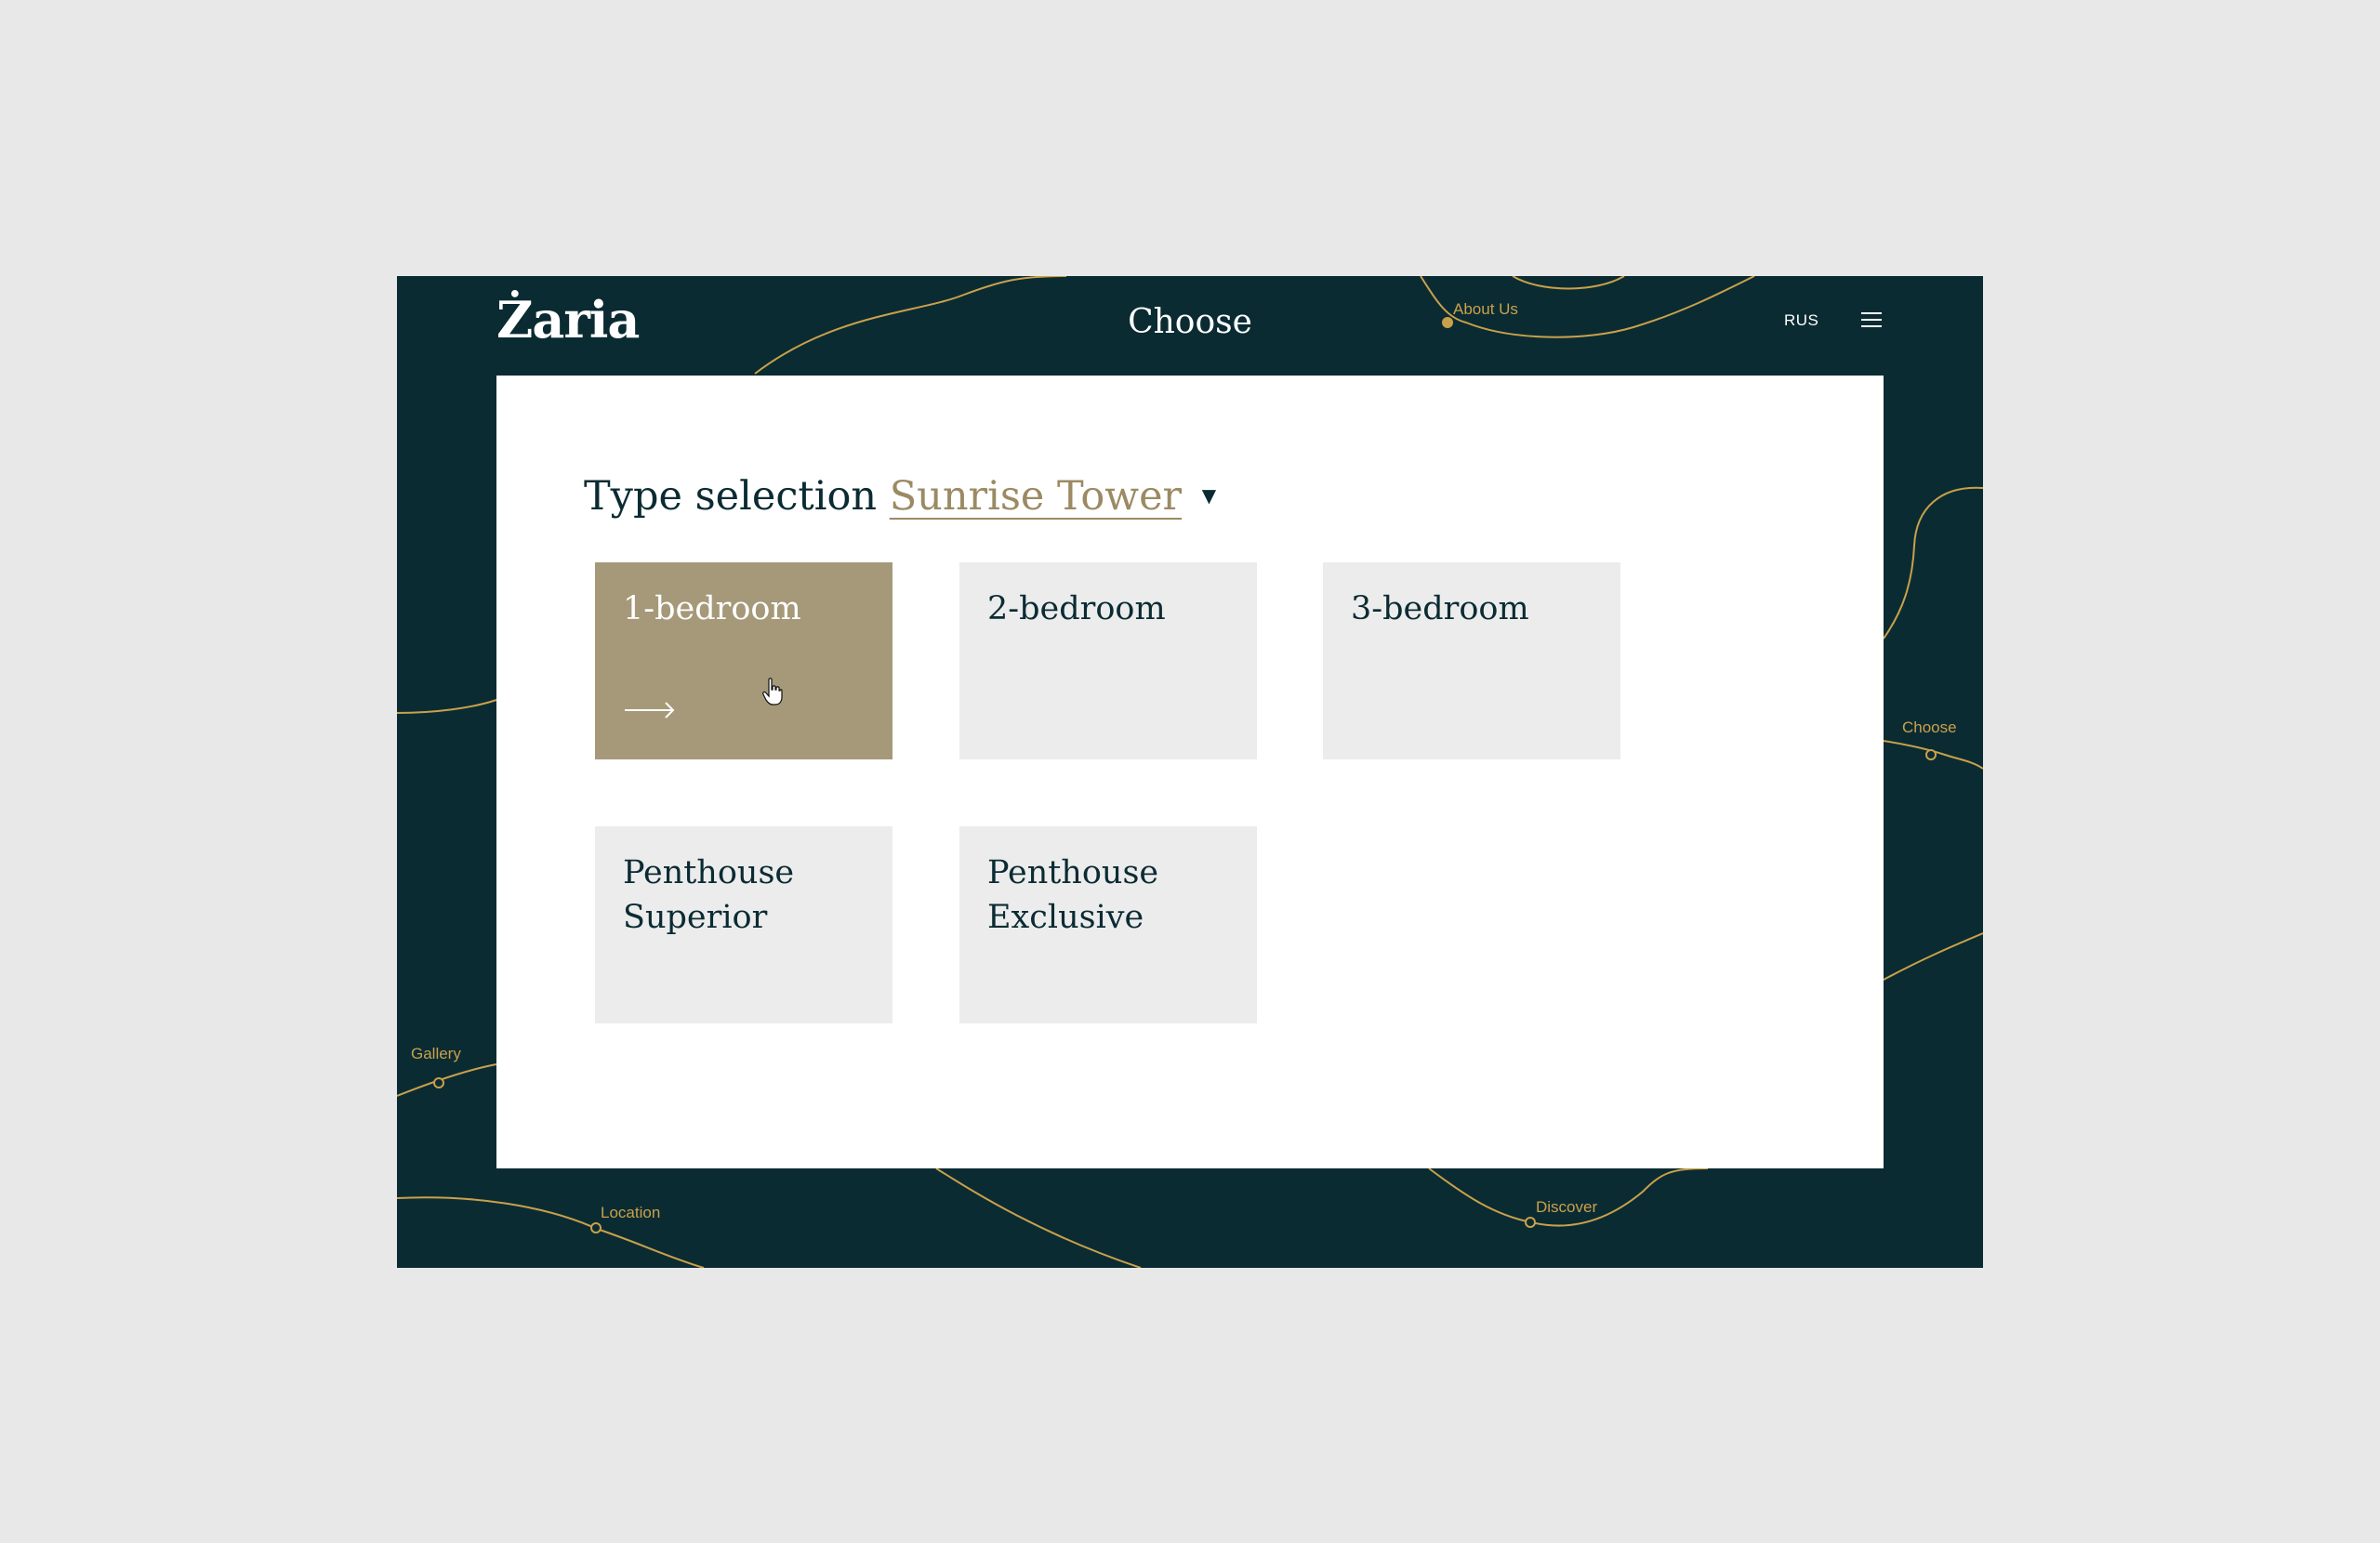 Image resolution: width=2380 pixels, height=1543 pixels. Describe the element at coordinates (436, 1054) in the screenshot. I see `route-label-gallery: Gallery` at that location.